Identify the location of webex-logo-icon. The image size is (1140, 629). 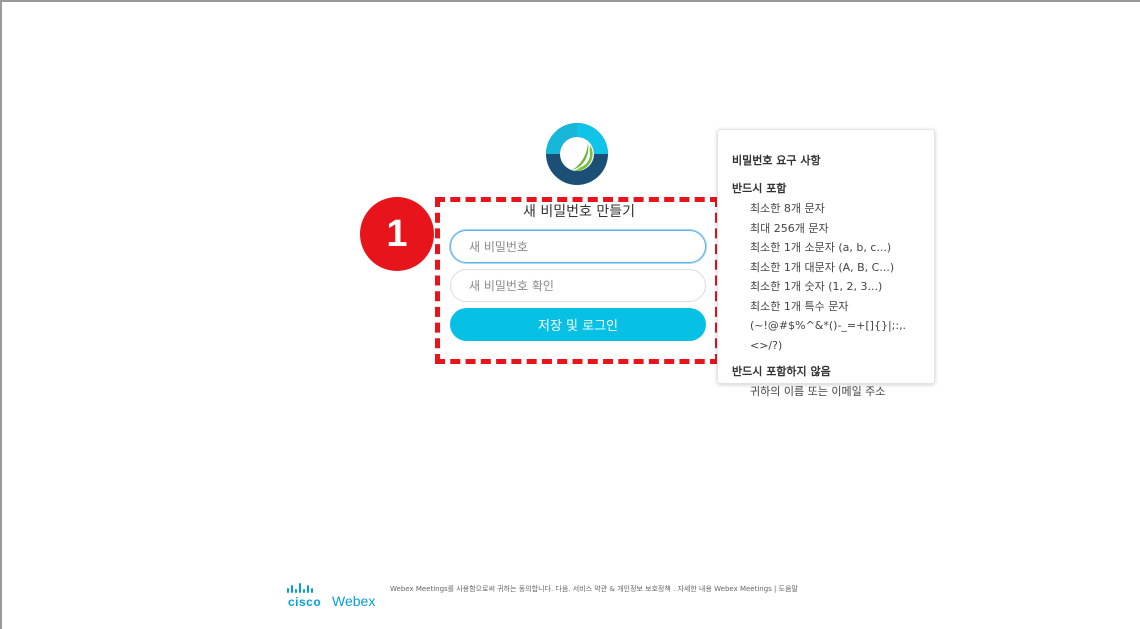
(577, 154).